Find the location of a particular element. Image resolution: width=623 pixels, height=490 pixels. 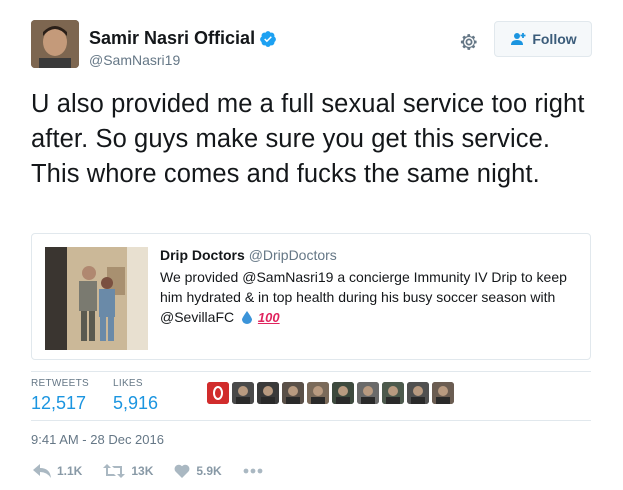

author-name-row: Samir Nasri Official is located at coordinates (183, 38).